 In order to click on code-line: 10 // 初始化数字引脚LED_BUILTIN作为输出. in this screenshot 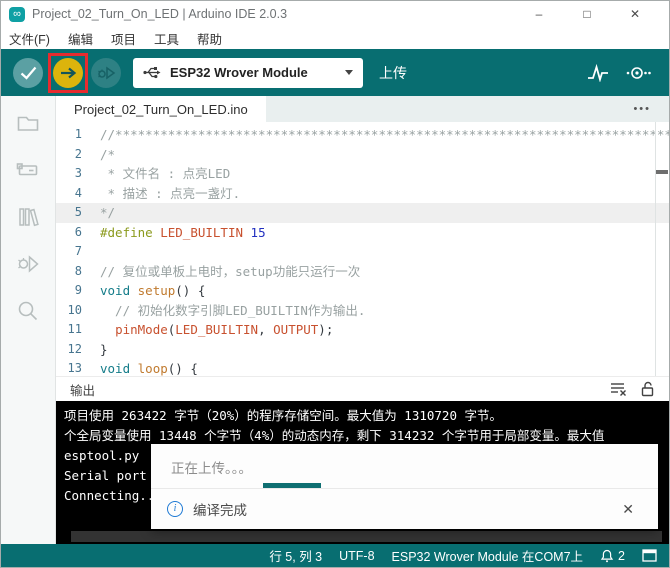, I will do `click(362, 311)`.